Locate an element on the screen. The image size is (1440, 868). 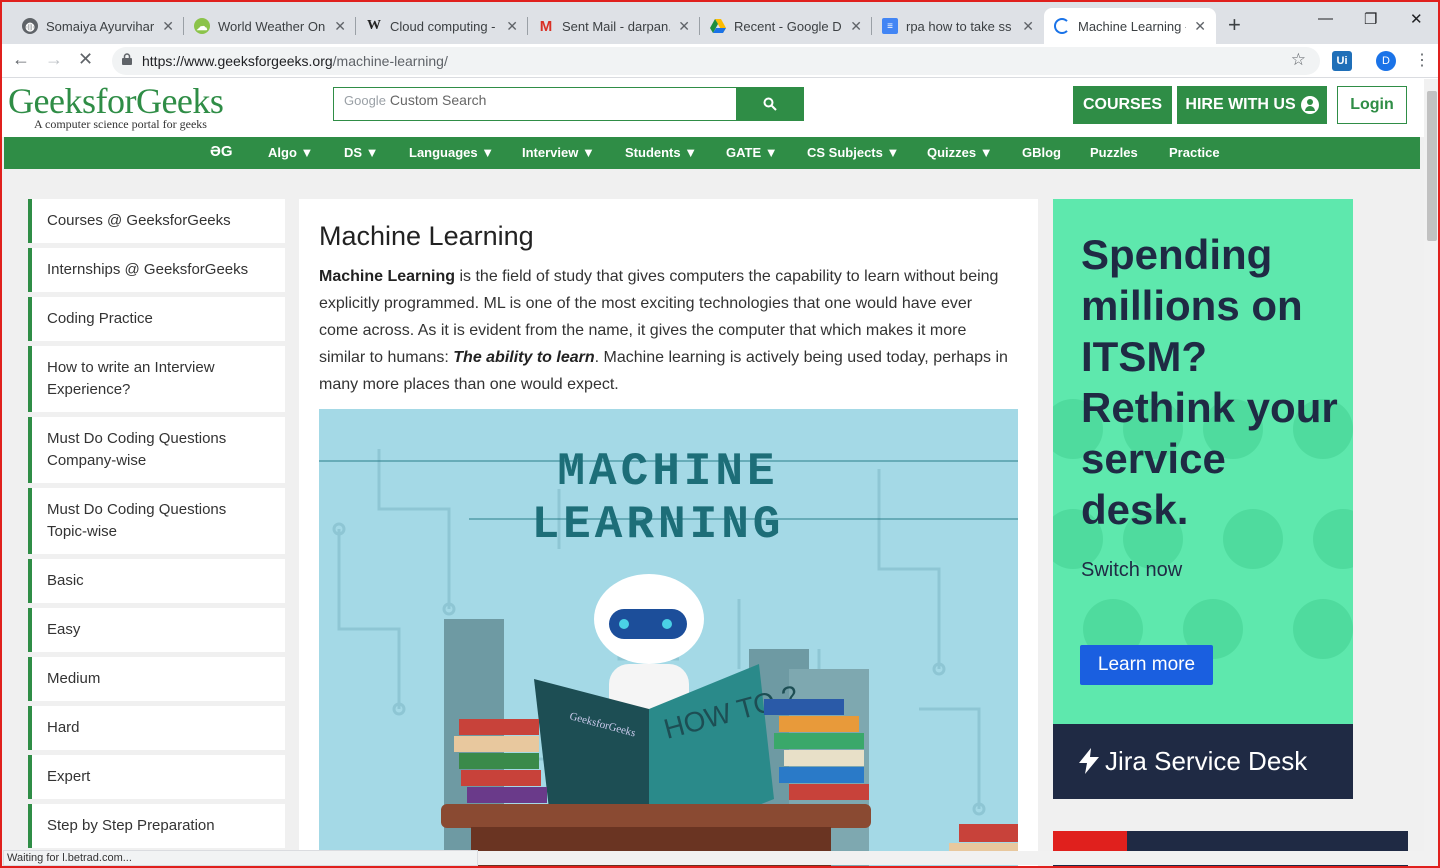
url-path: /machine-learning/ is located at coordinates (390, 61).